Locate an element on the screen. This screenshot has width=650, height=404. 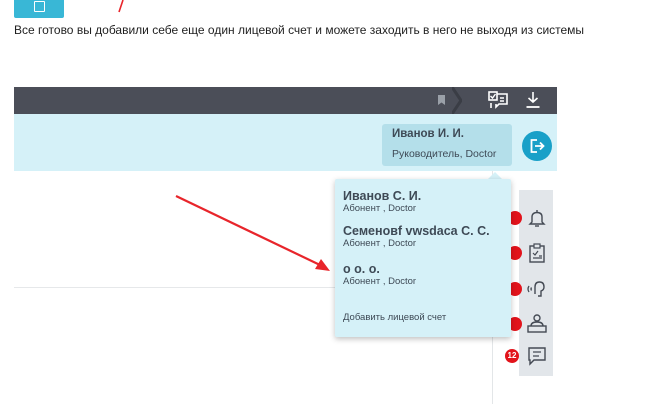
desk-icon is located at coordinates (537, 323).